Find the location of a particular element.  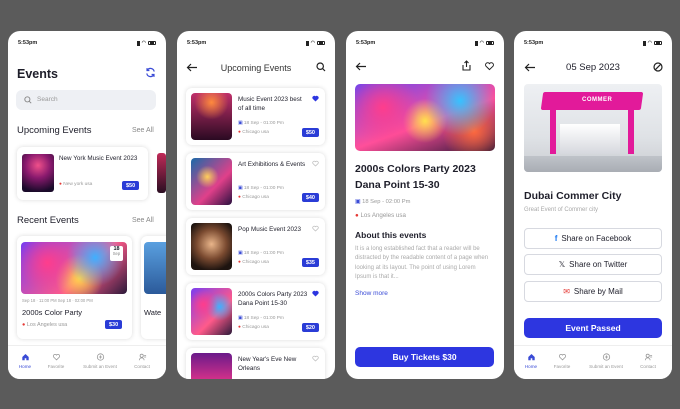

next-recent-card-peek: Wate is located at coordinates (153, 287).